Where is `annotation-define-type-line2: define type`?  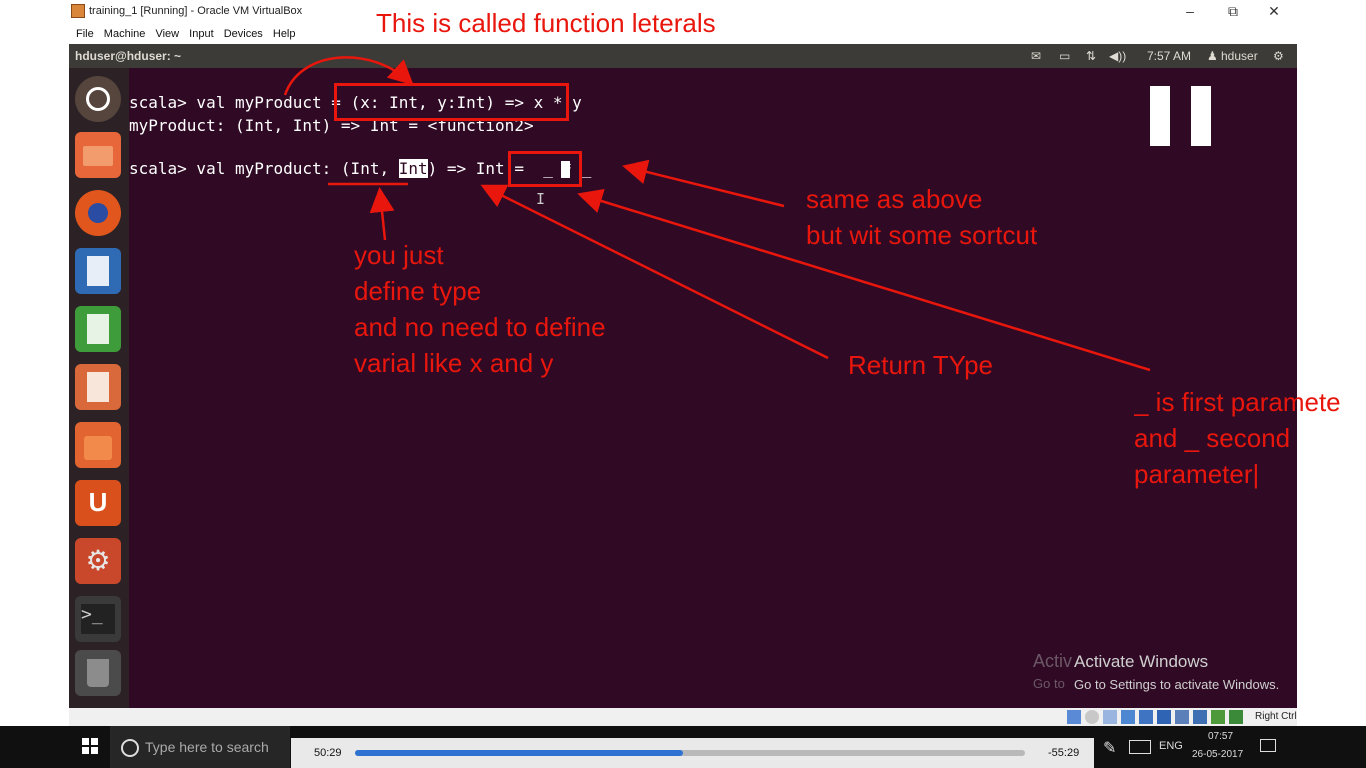 annotation-define-type-line2: define type is located at coordinates (418, 291).